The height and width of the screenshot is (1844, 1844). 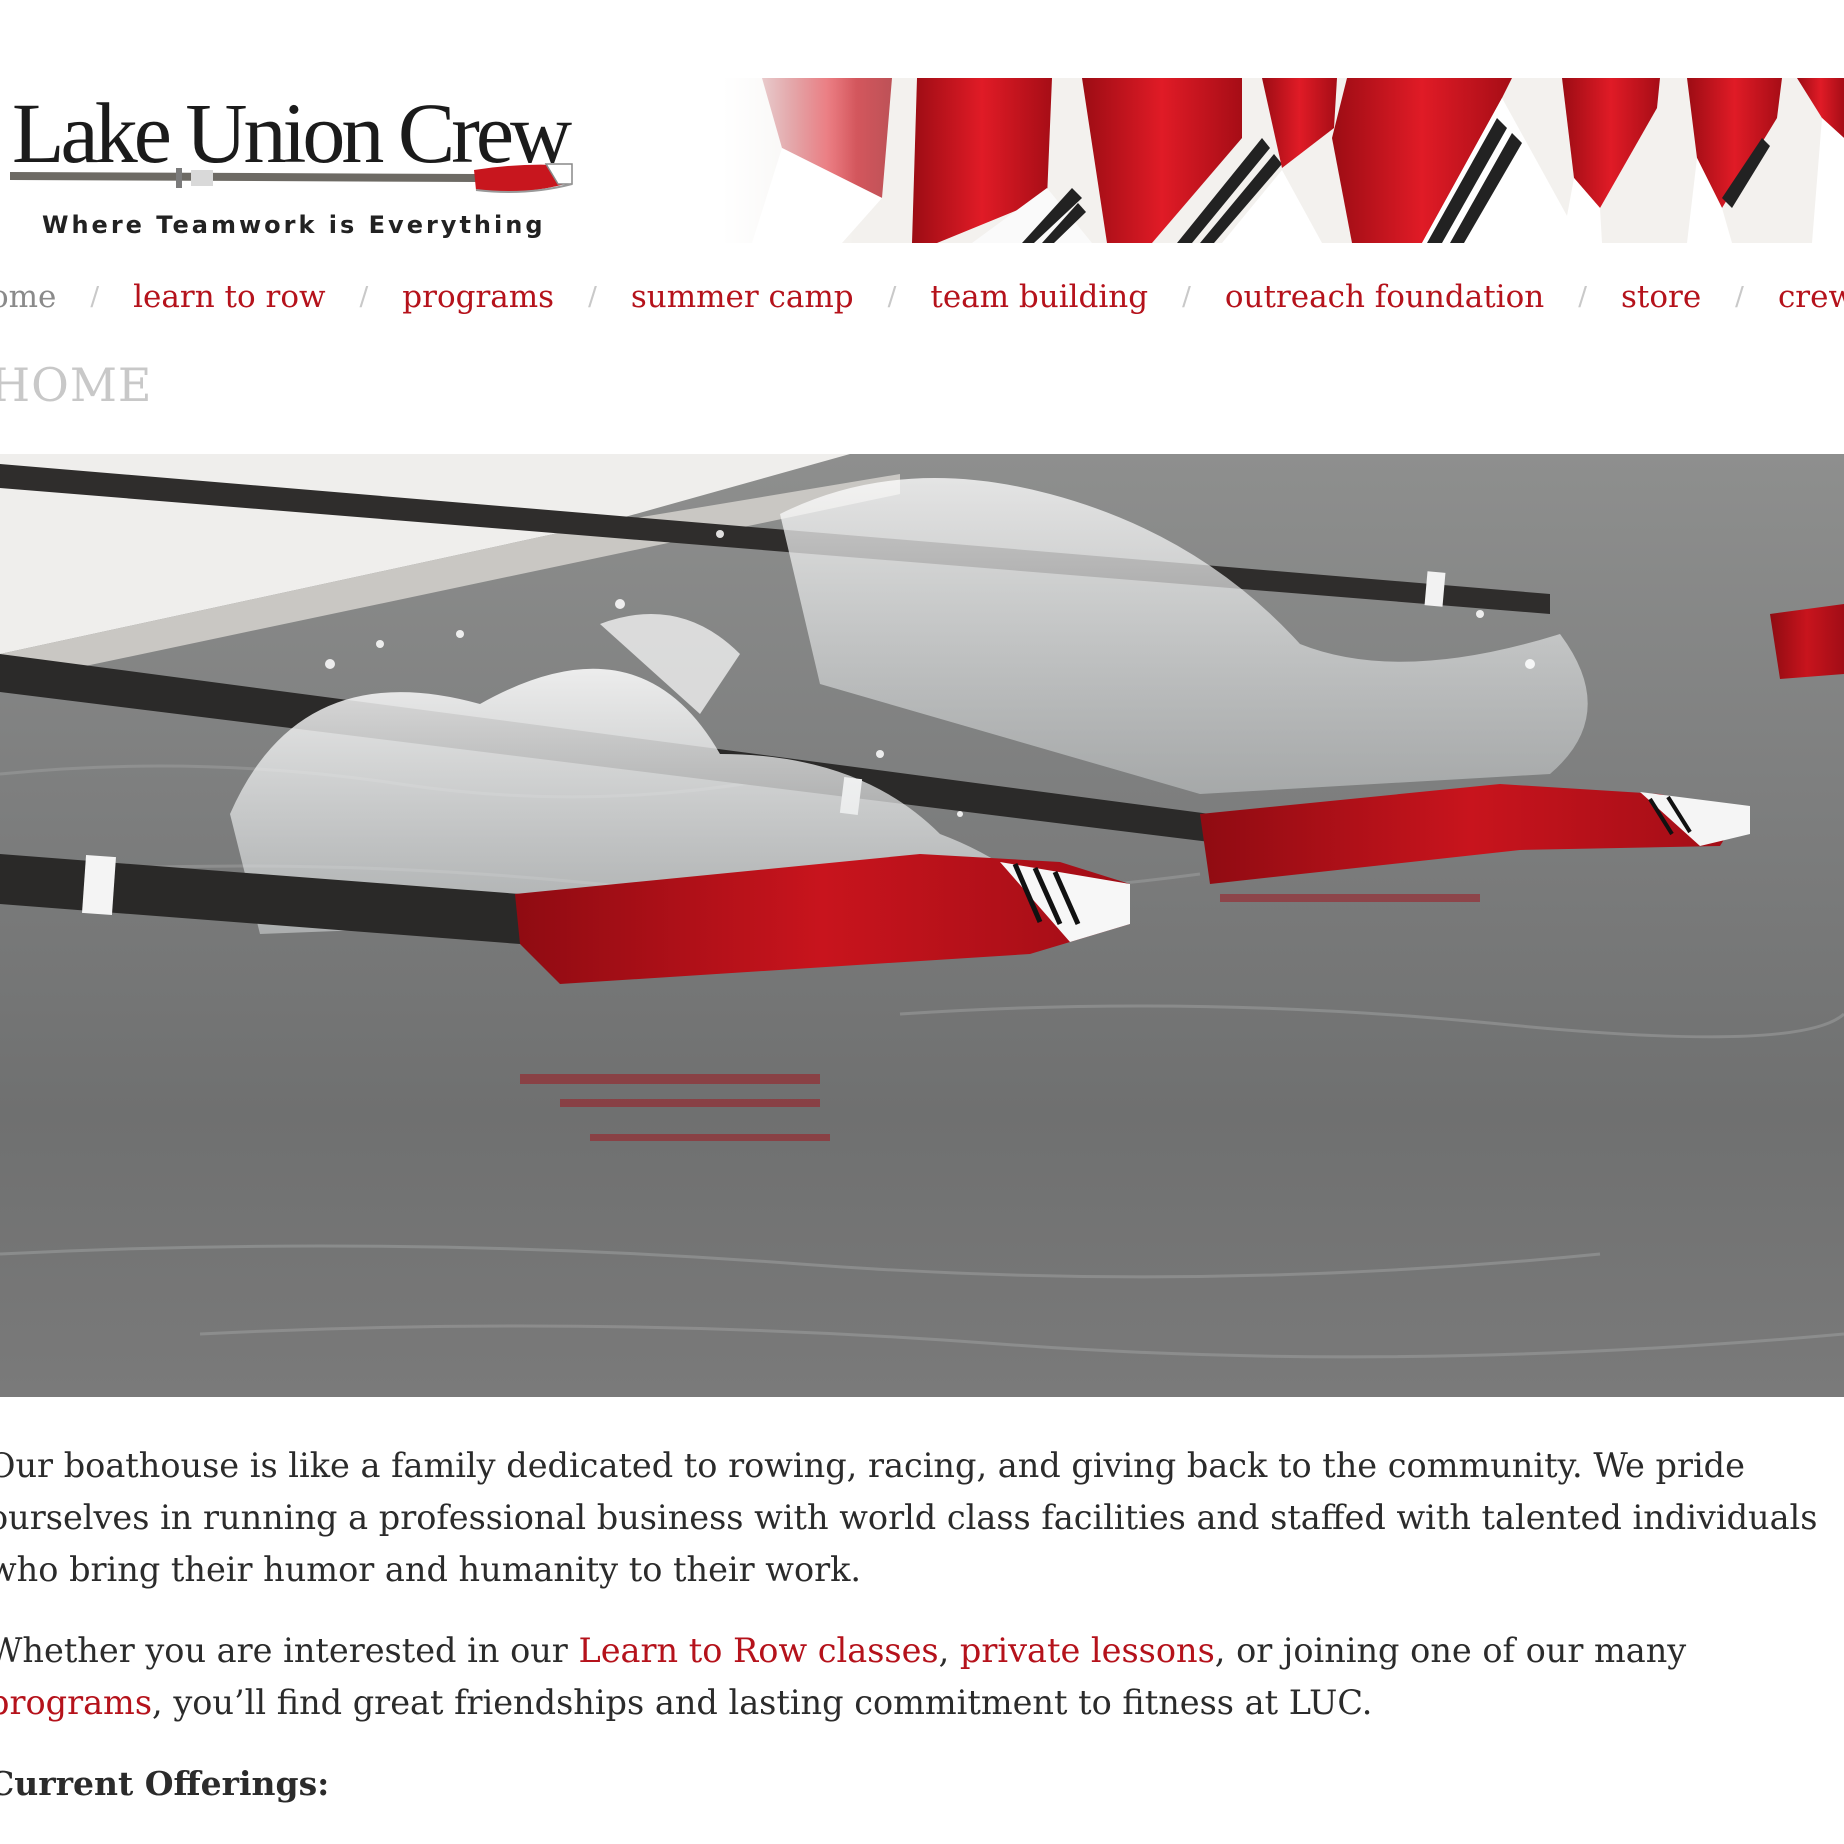 What do you see at coordinates (758, 1650) in the screenshot?
I see `learn-to-row-link: Learn to Row classes` at bounding box center [758, 1650].